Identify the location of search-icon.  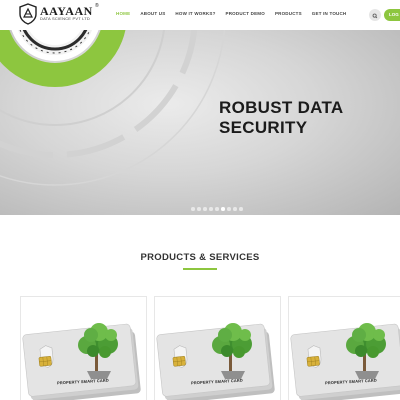
(375, 16).